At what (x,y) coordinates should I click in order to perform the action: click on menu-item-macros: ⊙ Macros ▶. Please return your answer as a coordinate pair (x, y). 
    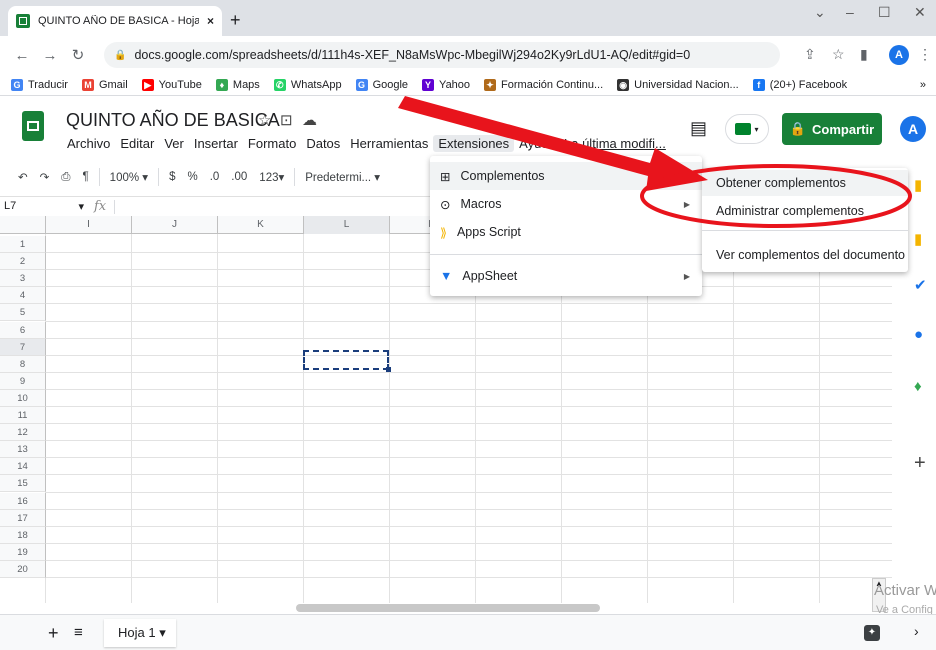
    Looking at the image, I should click on (566, 204).